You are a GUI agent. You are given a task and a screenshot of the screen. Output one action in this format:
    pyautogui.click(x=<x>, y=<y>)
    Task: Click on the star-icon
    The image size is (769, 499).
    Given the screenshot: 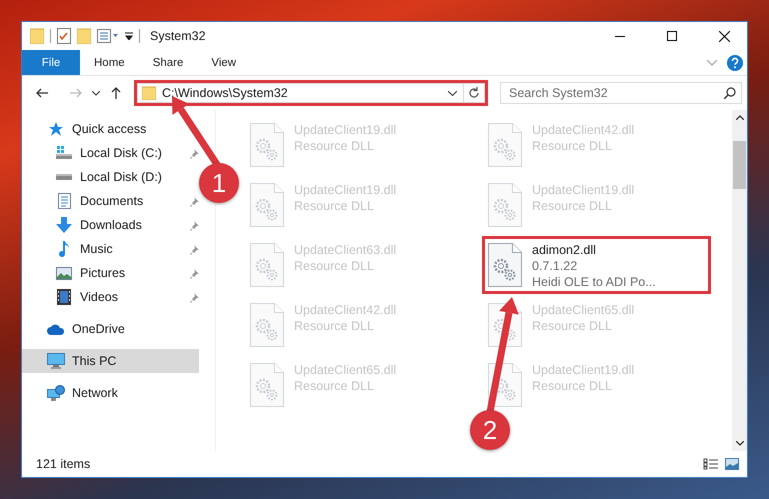 What is the action you would take?
    pyautogui.click(x=56, y=129)
    